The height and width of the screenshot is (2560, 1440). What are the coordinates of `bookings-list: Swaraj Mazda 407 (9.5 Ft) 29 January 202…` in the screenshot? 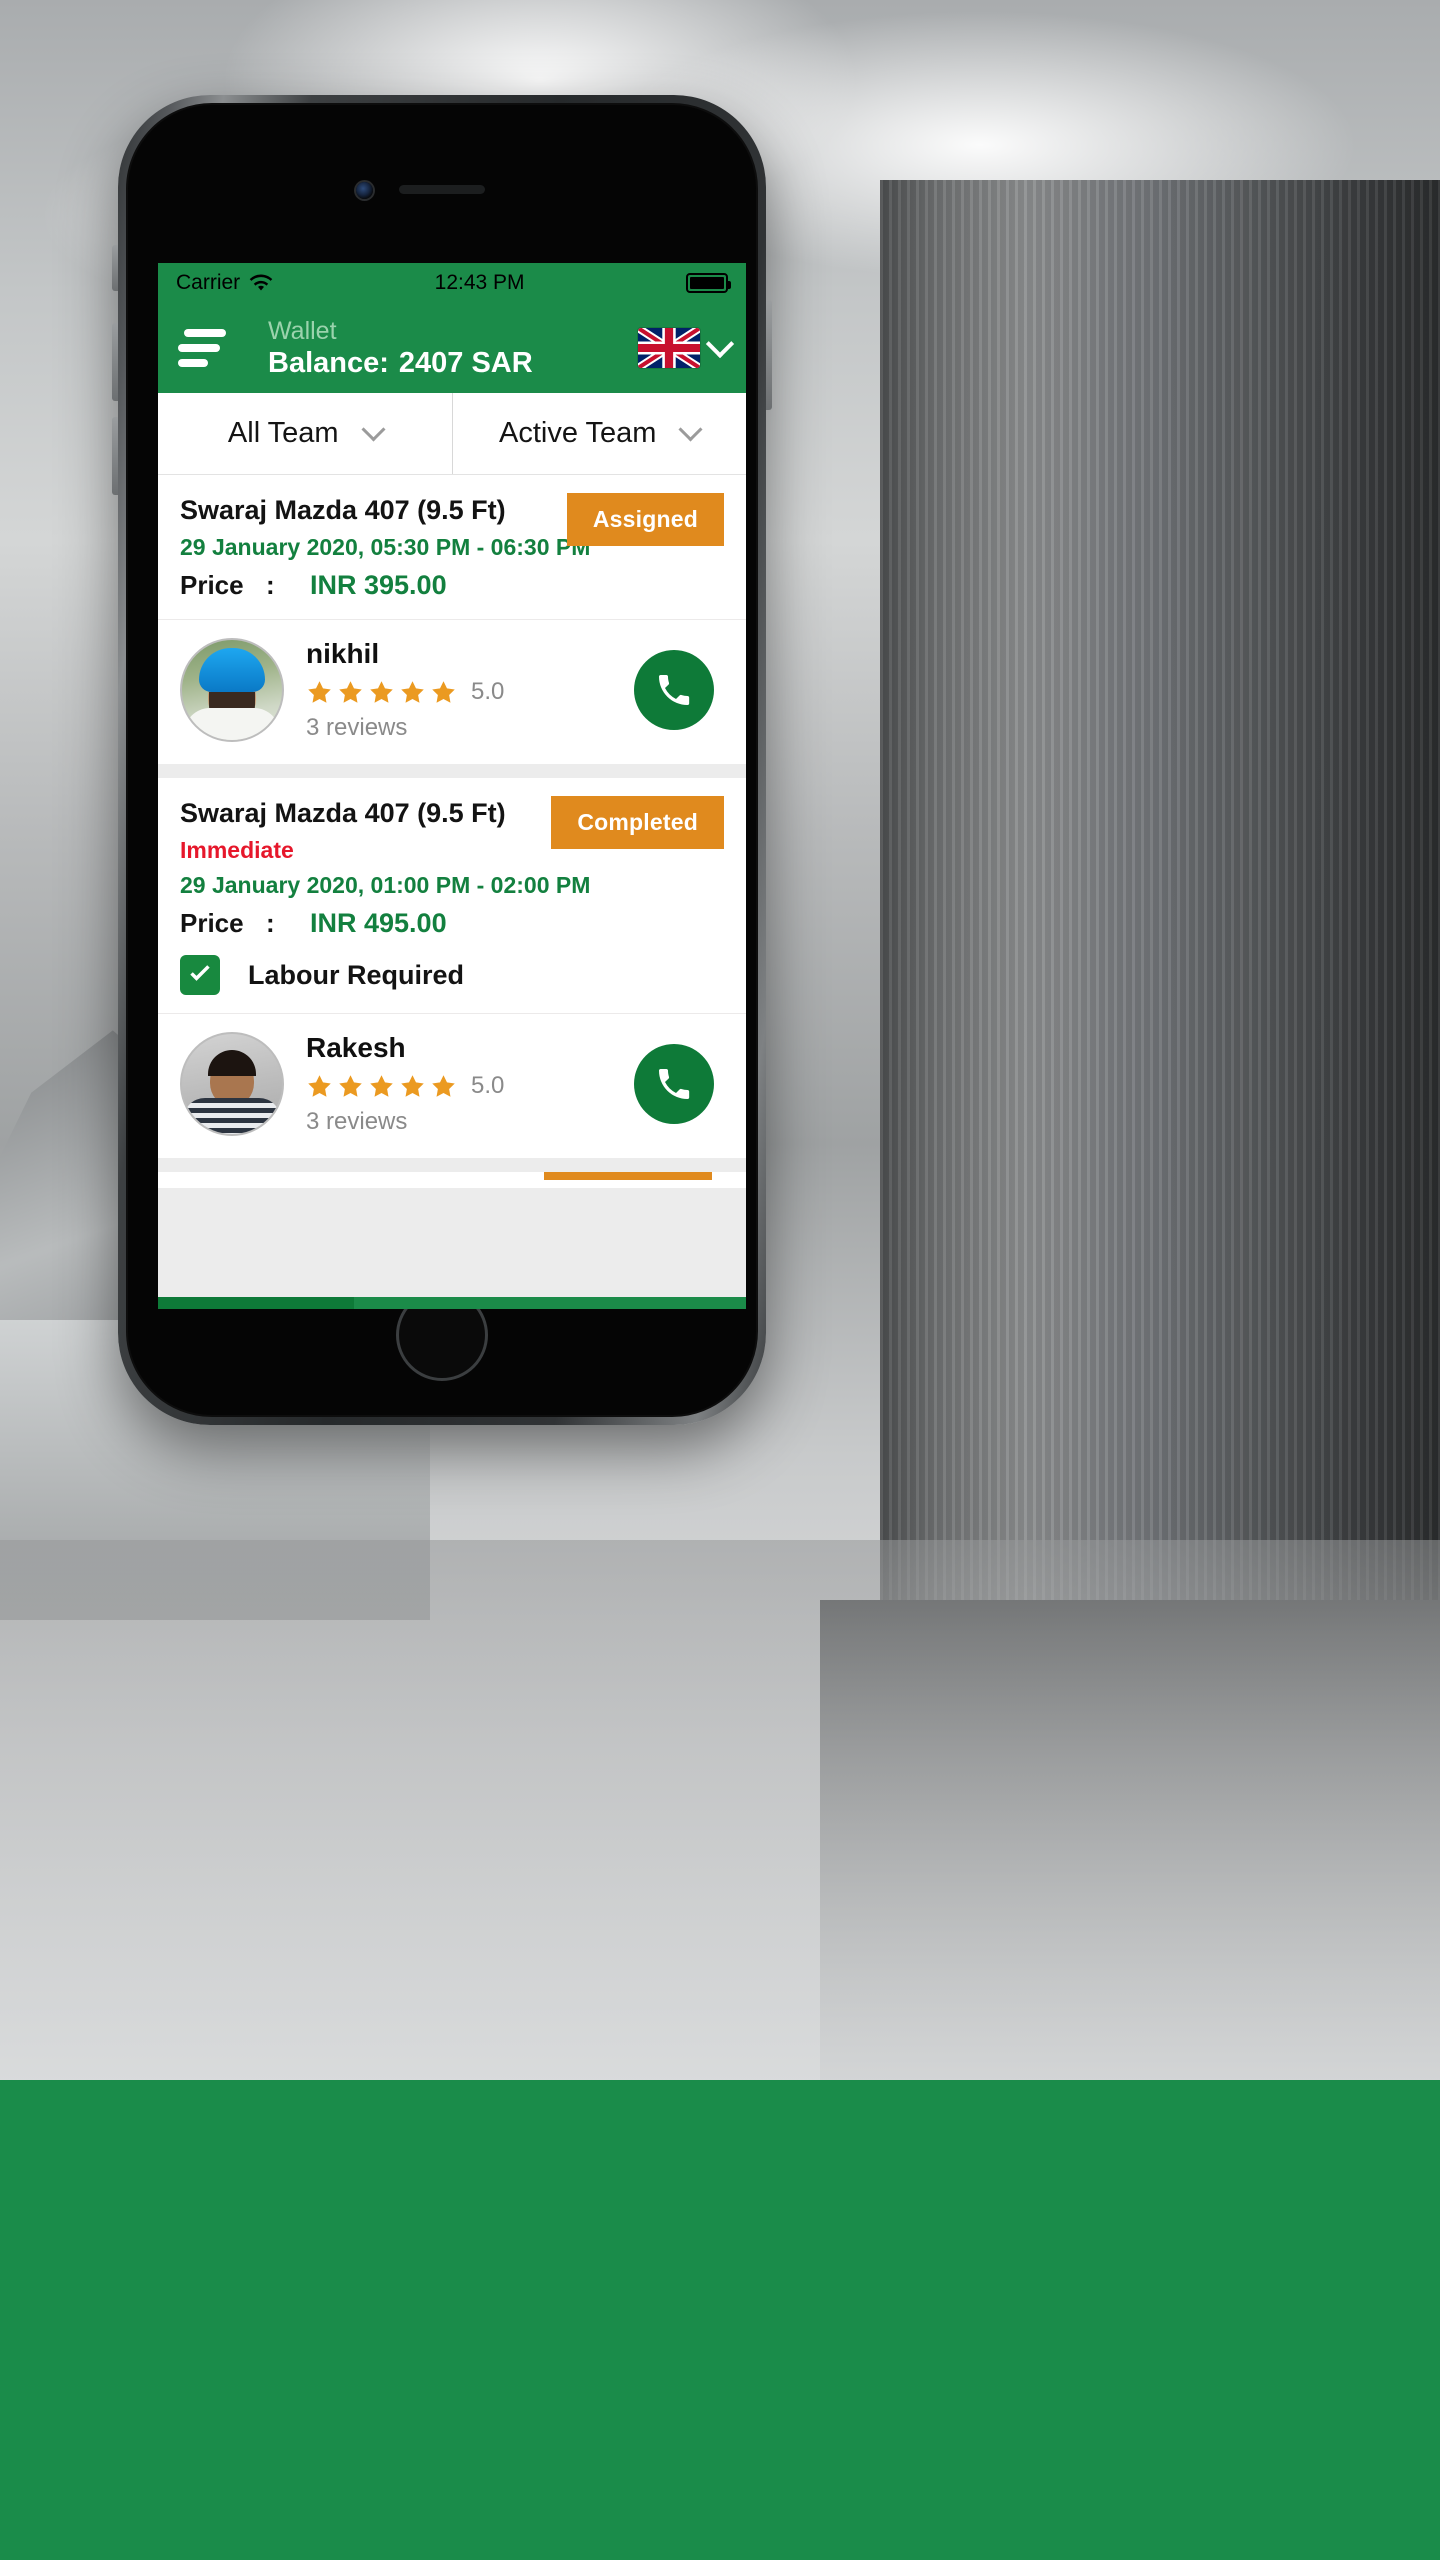 It's located at (452, 886).